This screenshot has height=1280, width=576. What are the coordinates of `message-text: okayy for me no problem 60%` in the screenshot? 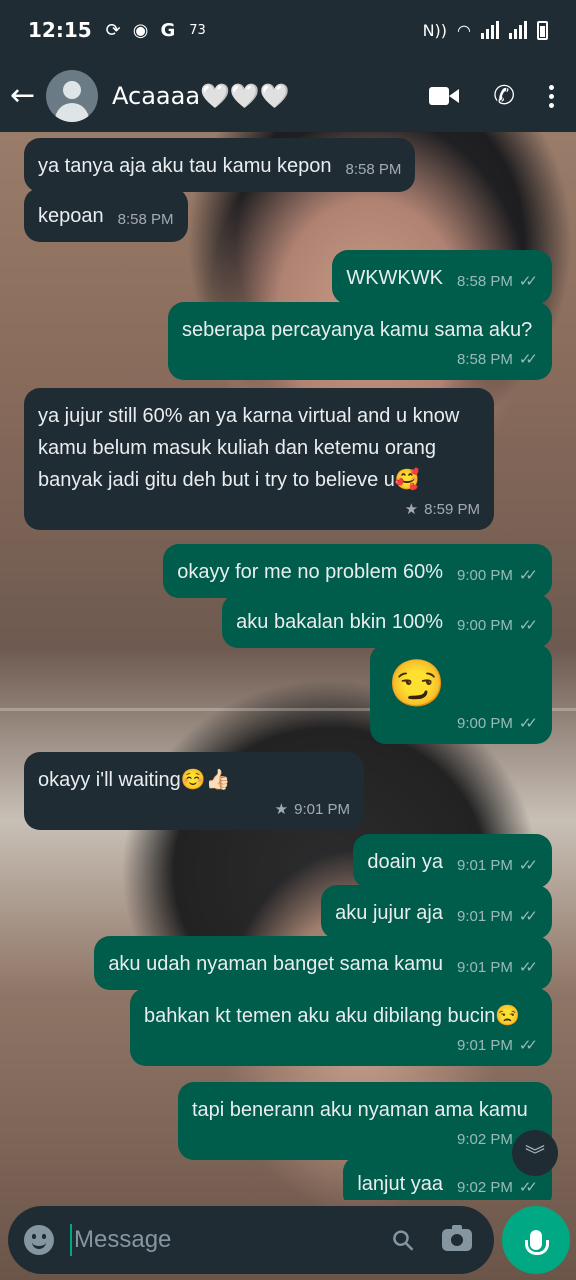 It's located at (310, 572).